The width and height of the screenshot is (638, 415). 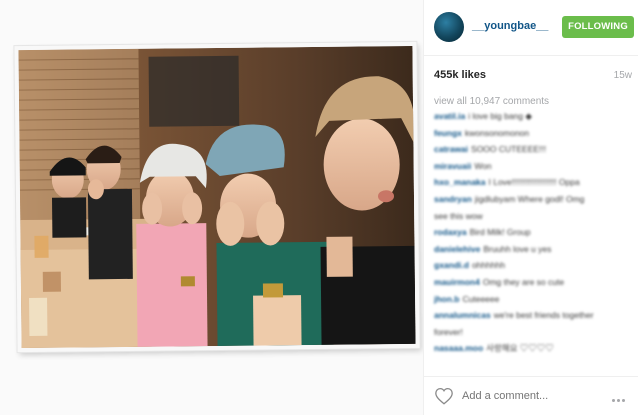 What do you see at coordinates (449, 116) in the screenshot?
I see `comment-username: avatil.ia` at bounding box center [449, 116].